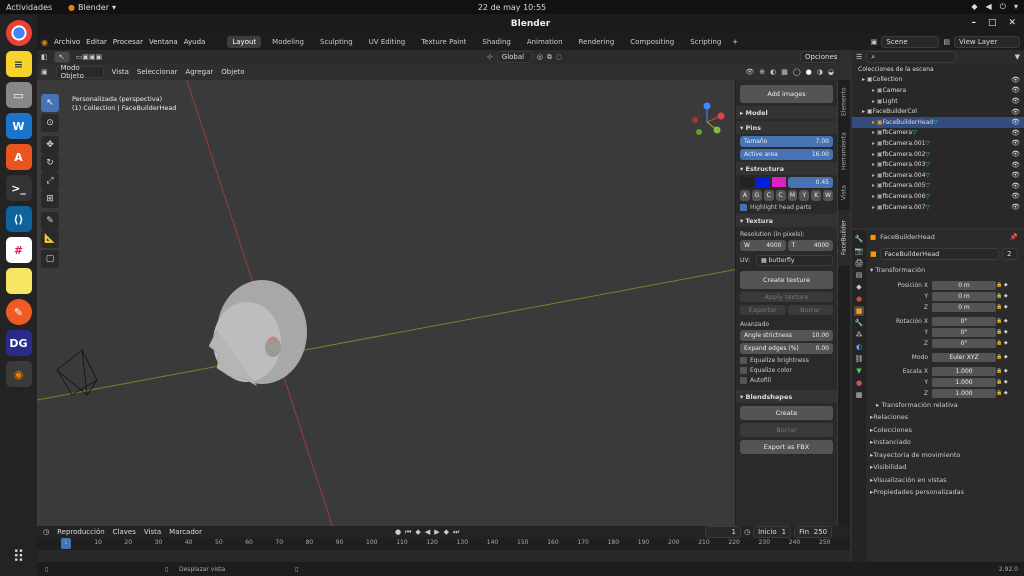 Image resolution: width=1024 pixels, height=576 pixels. Describe the element at coordinates (786, 297) in the screenshot. I see `apply-texture-button: Apply texture` at that location.